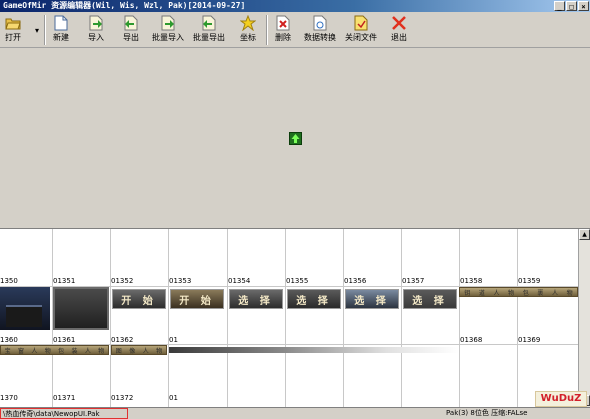  What do you see at coordinates (131, 37) in the screenshot?
I see `export-label: 导出` at bounding box center [131, 37].